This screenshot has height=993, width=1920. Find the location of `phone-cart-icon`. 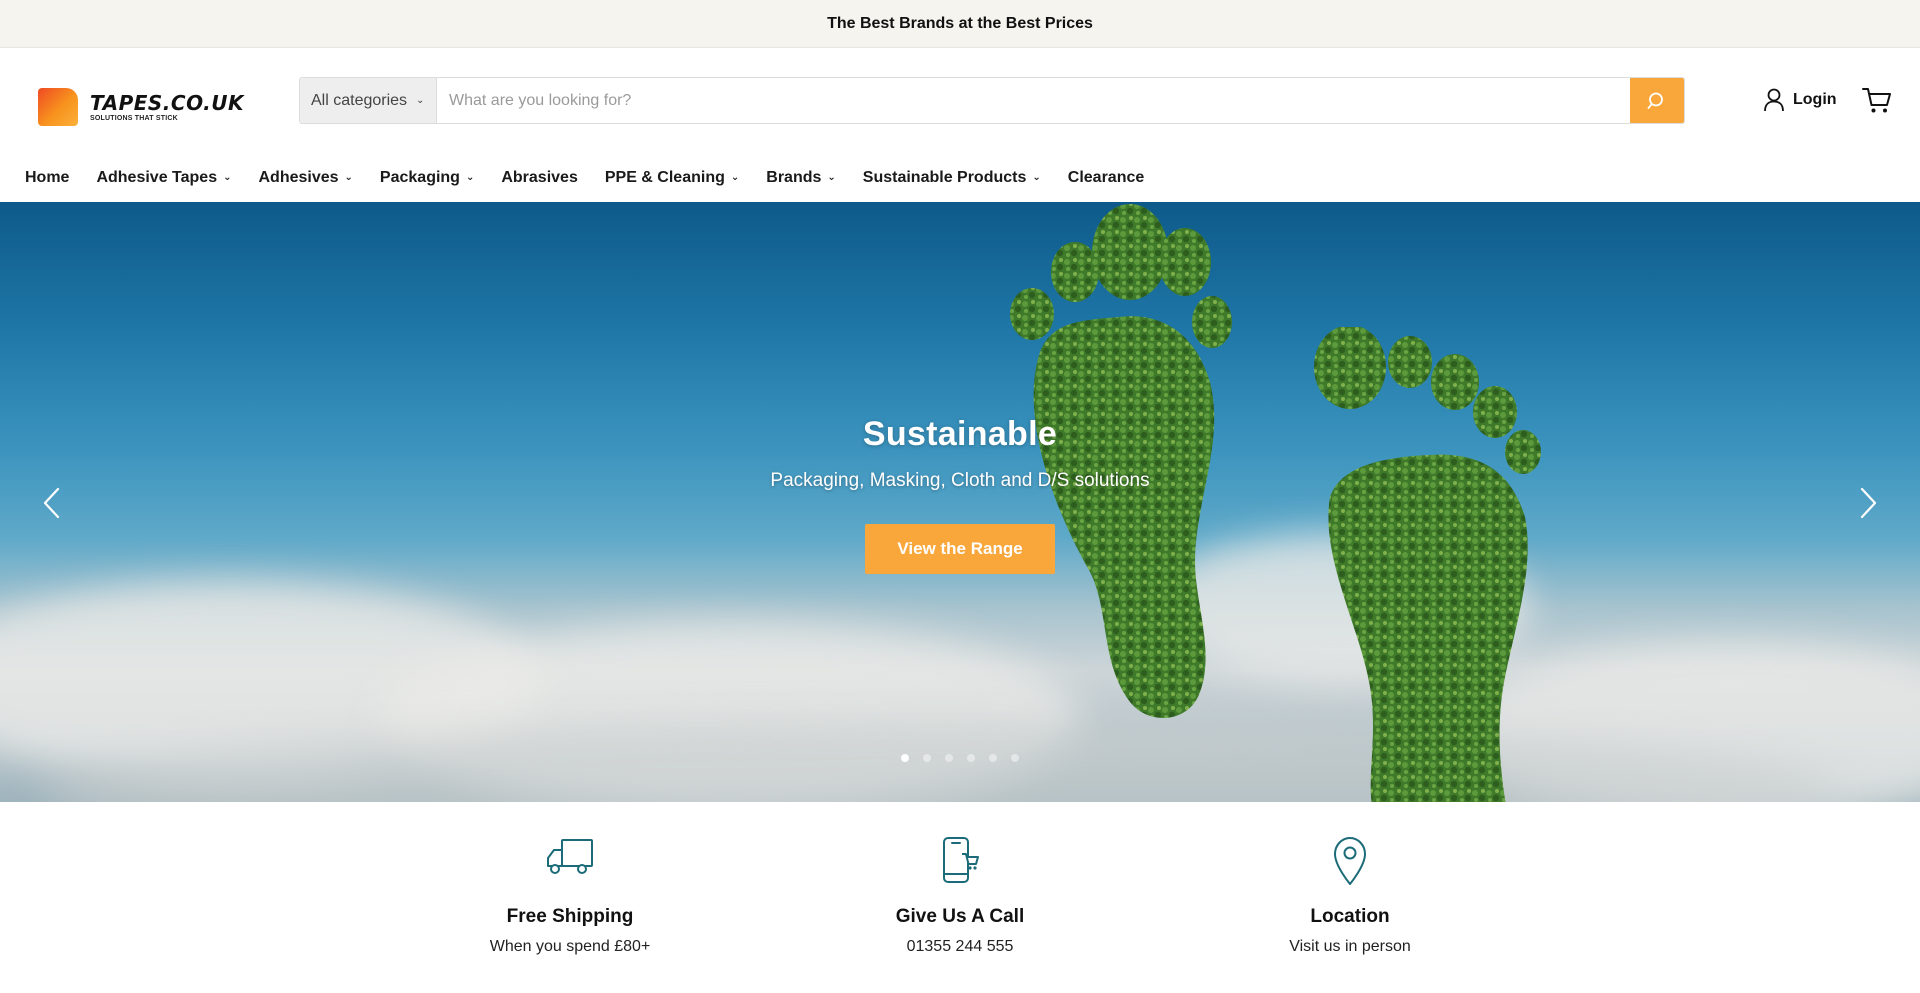

phone-cart-icon is located at coordinates (961, 860).